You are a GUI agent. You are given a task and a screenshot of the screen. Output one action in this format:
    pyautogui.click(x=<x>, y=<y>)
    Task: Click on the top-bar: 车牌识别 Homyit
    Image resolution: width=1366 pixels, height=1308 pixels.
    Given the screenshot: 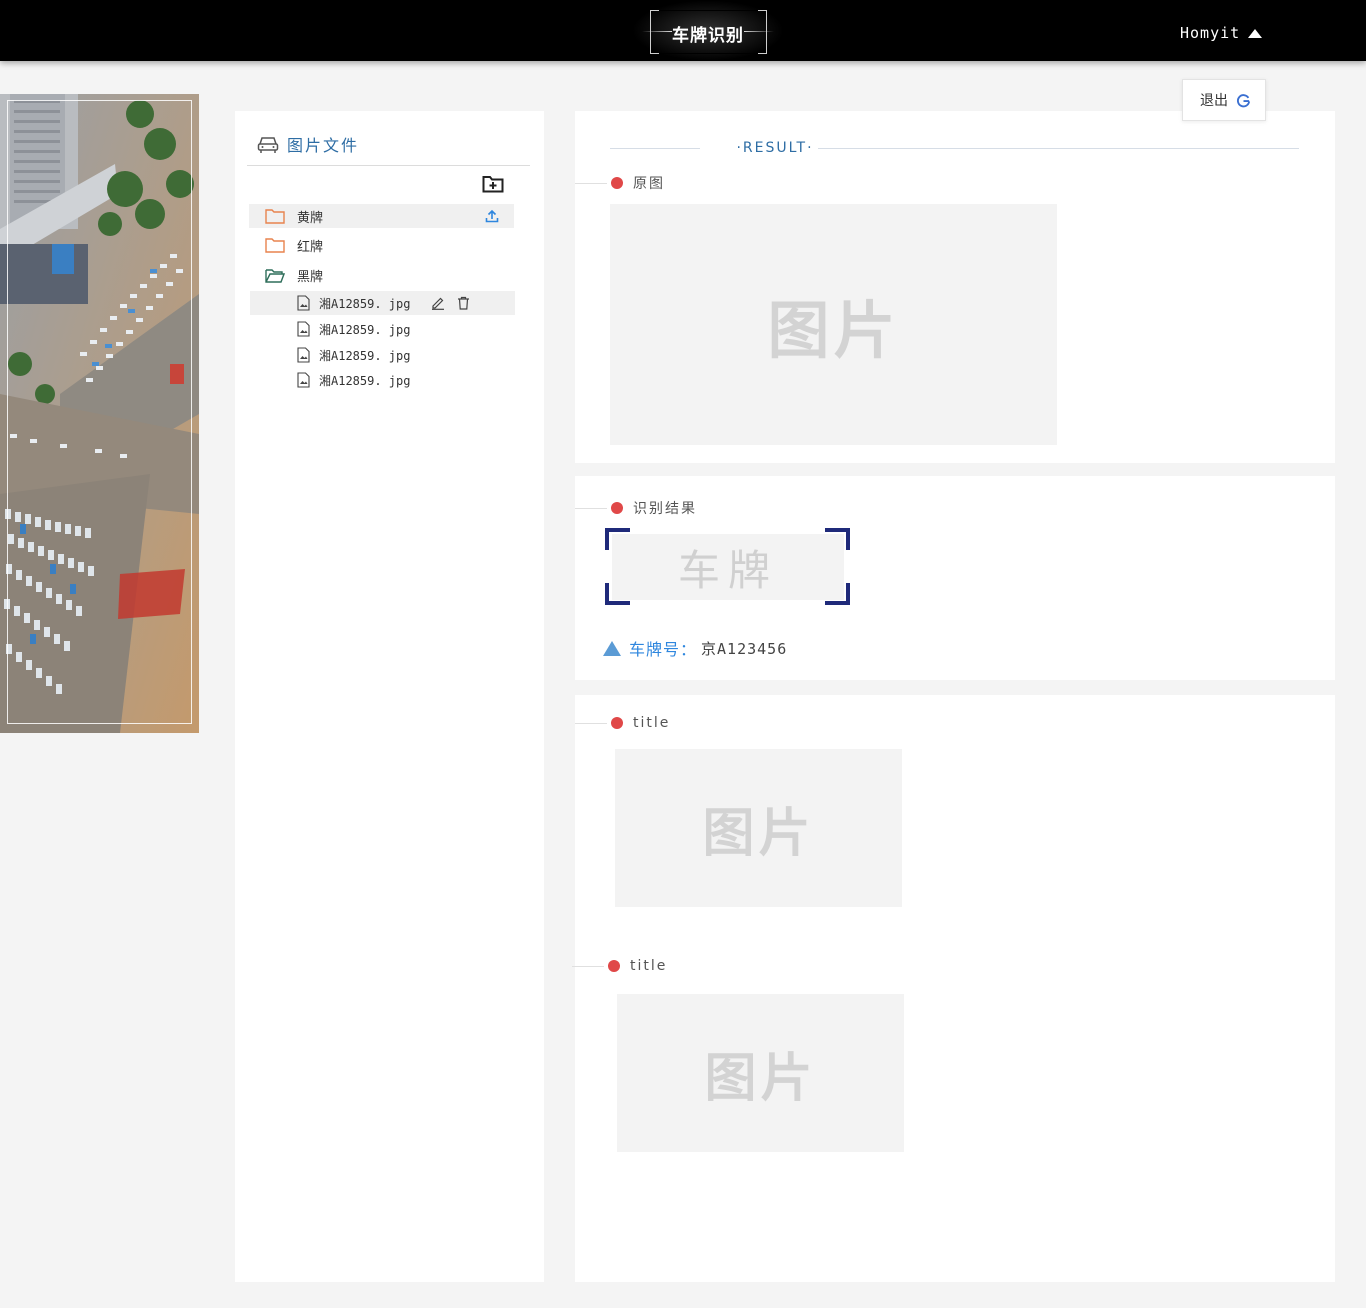 What is the action you would take?
    pyautogui.click(x=683, y=30)
    